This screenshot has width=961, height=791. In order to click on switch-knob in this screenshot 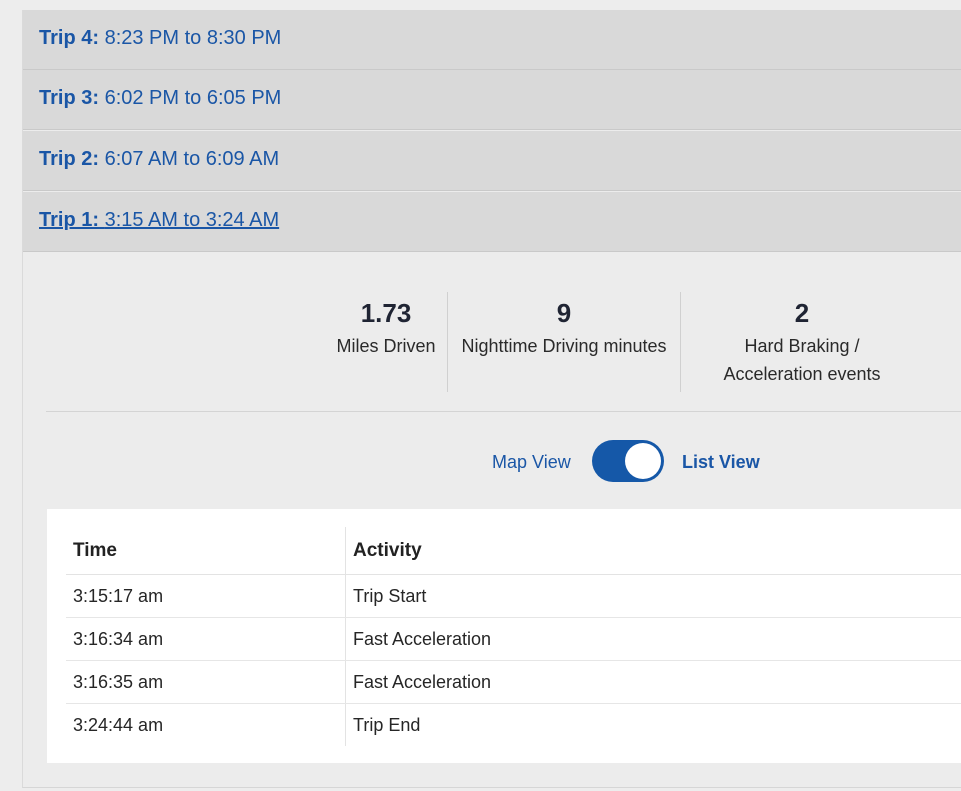, I will do `click(643, 461)`.